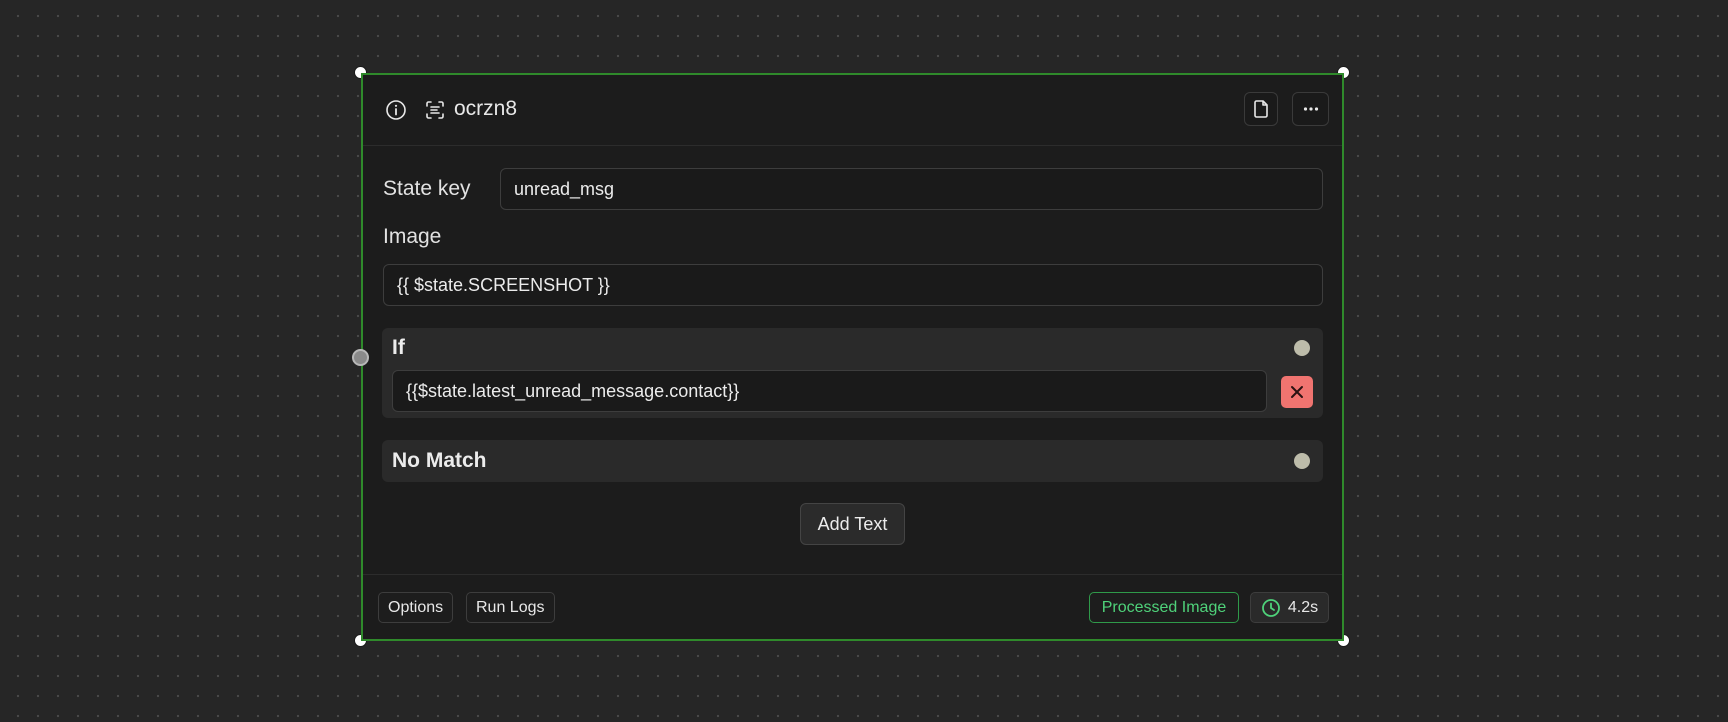 The width and height of the screenshot is (1728, 722). I want to click on duration-text: 4.2s, so click(1303, 607).